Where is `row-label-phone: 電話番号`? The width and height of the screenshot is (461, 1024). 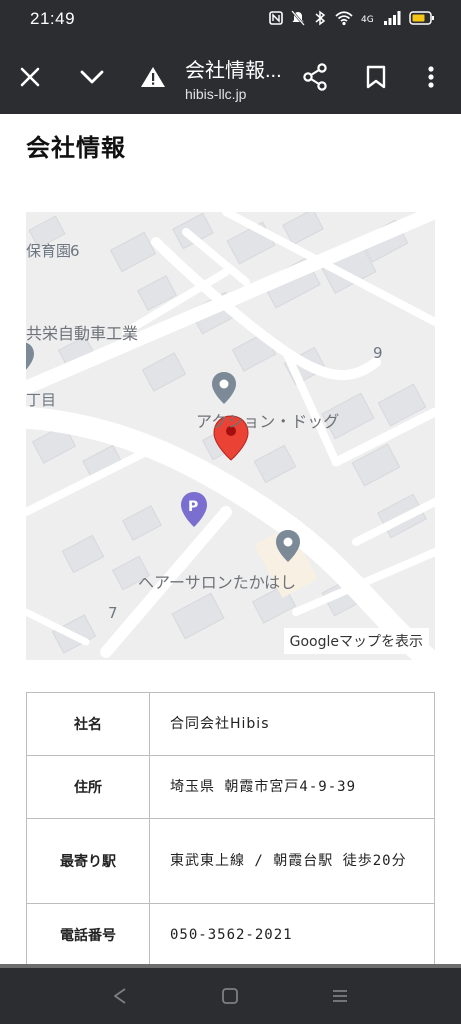 row-label-phone: 電話番号 is located at coordinates (88, 935).